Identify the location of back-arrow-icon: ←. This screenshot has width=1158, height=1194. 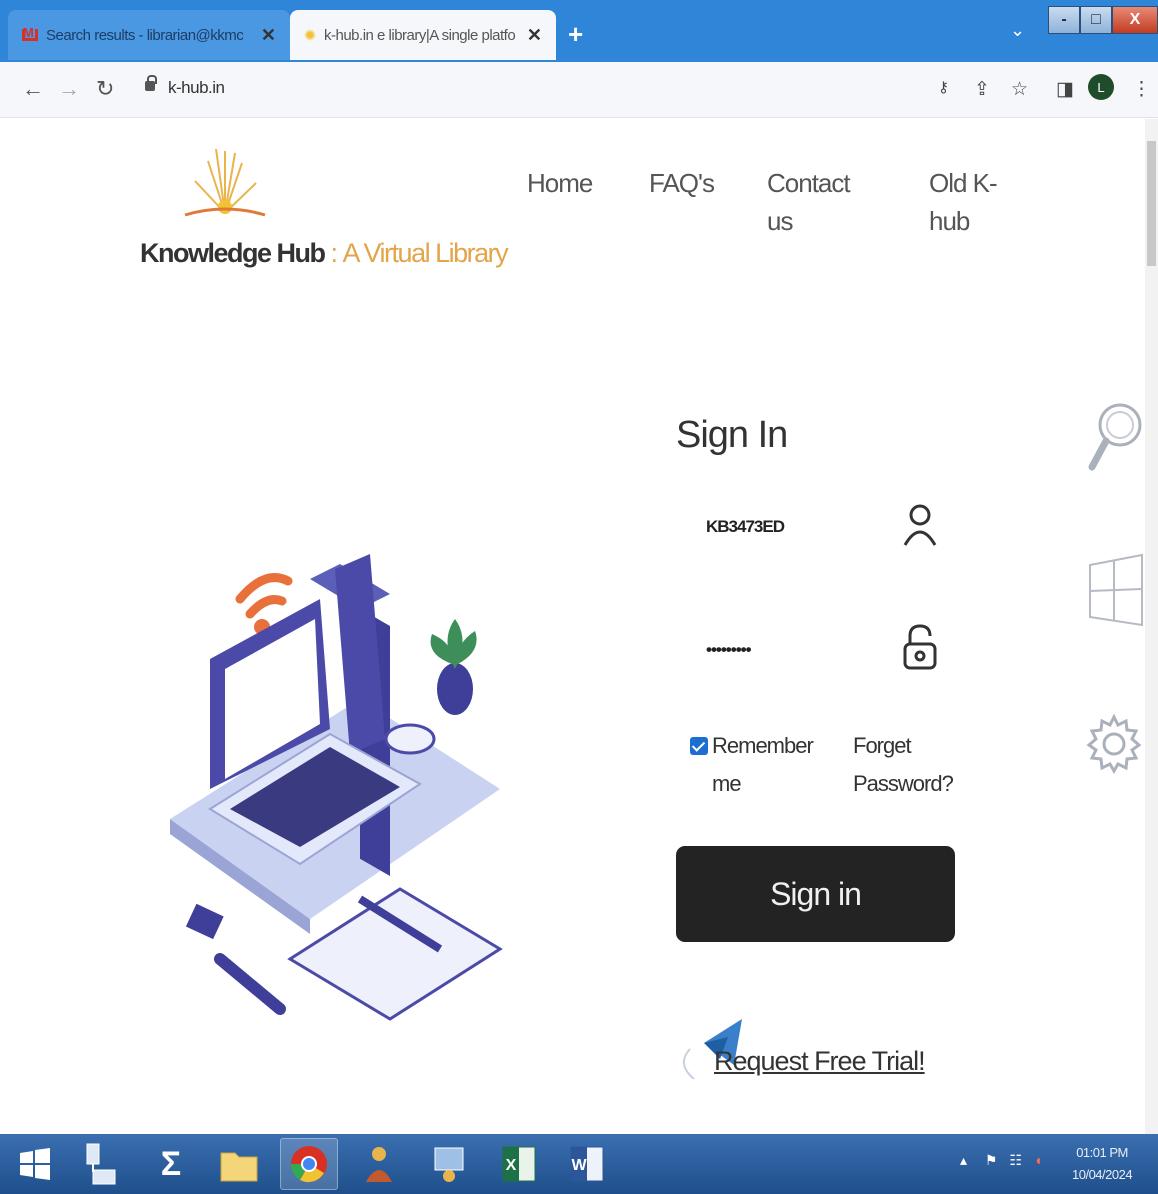
(33, 89).